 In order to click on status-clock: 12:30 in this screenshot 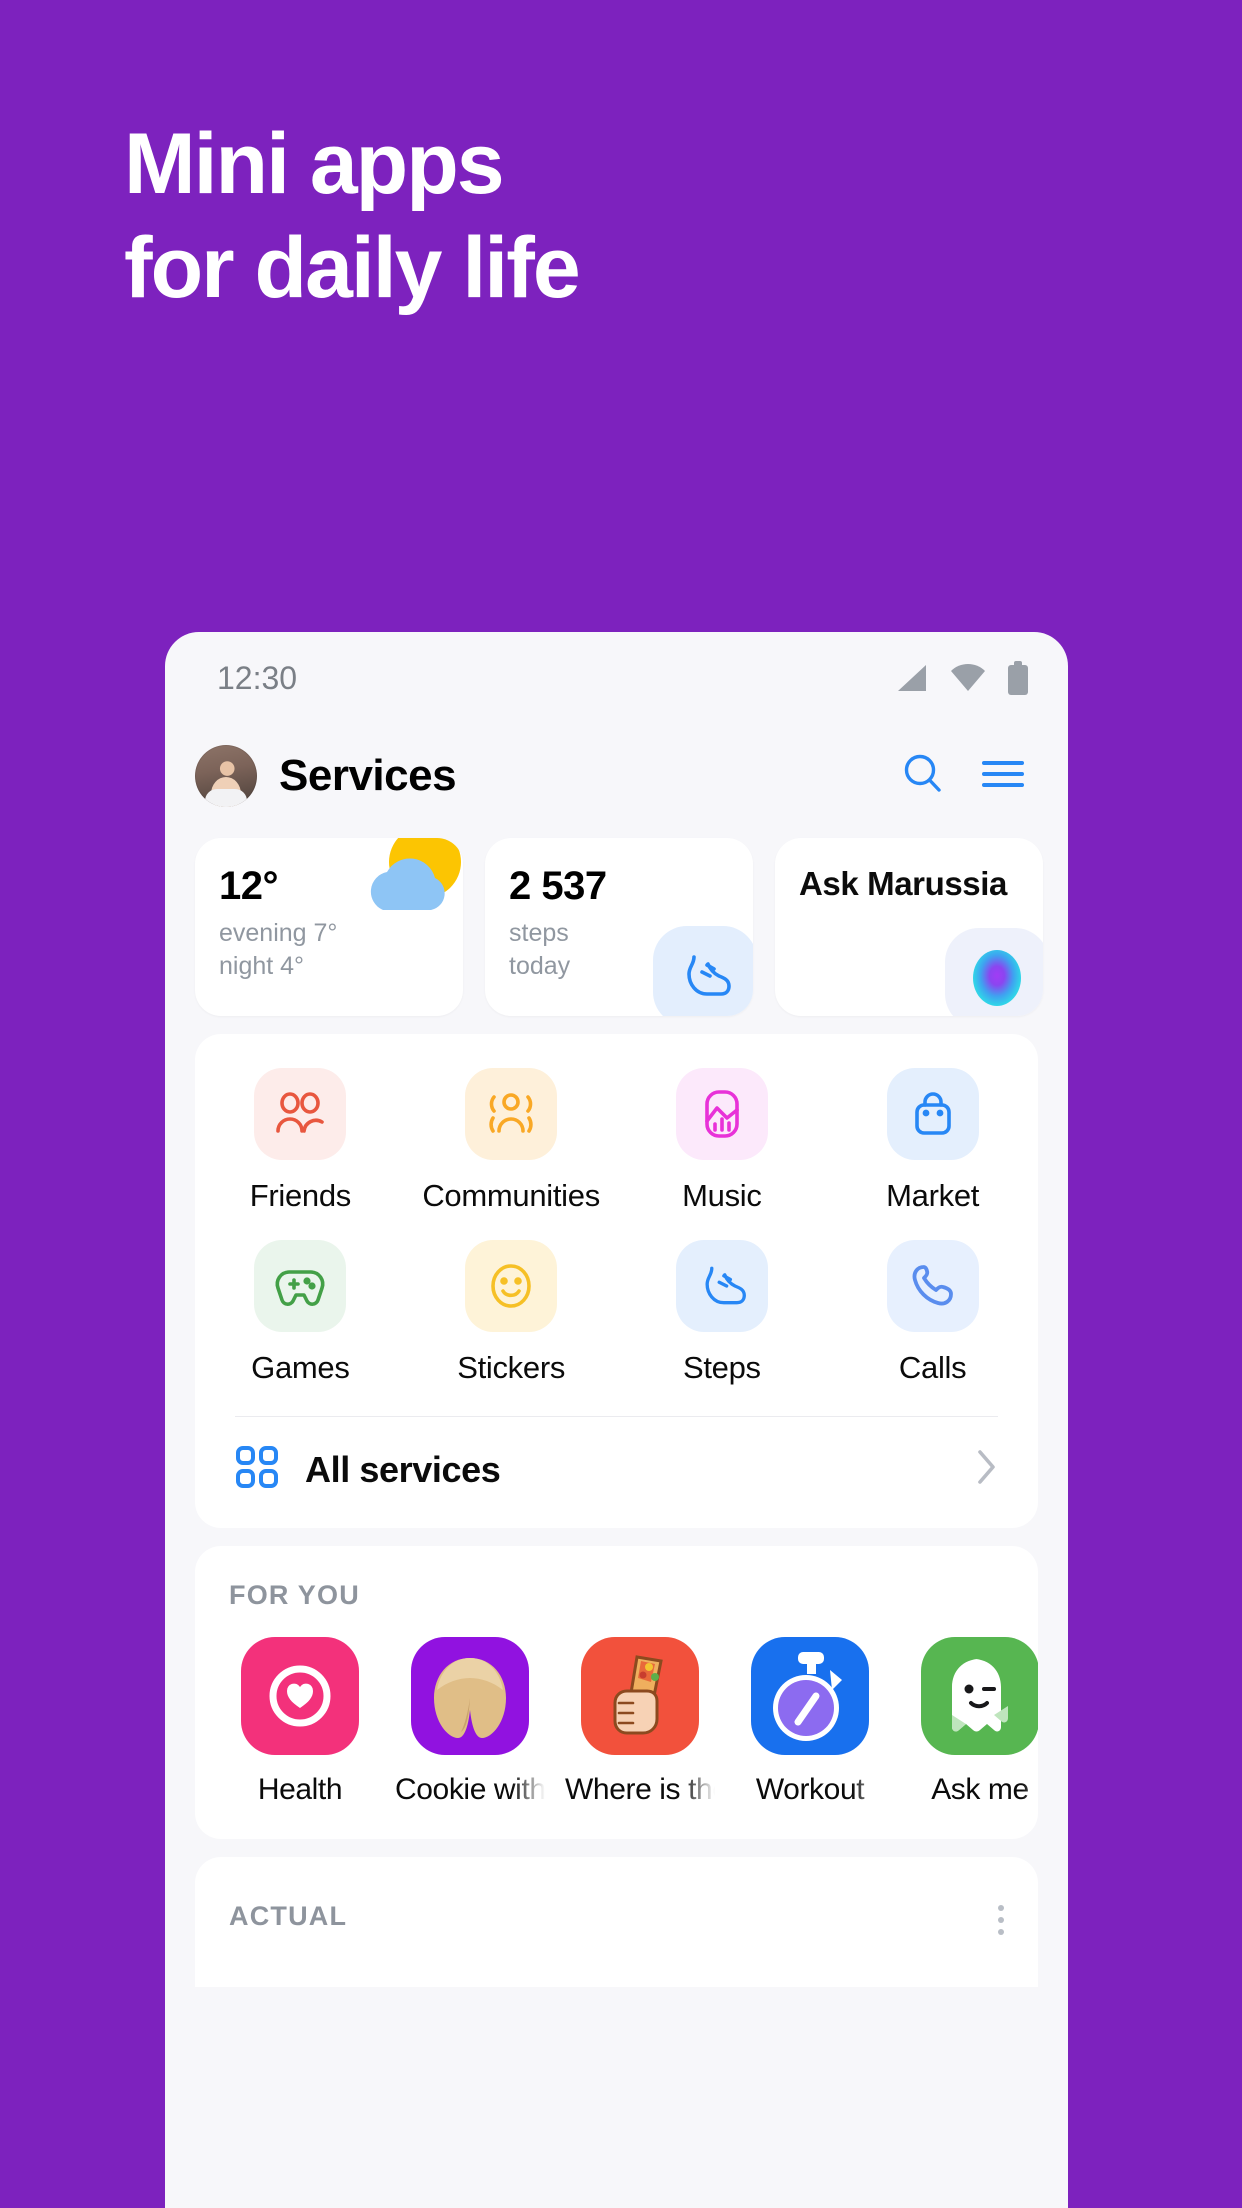, I will do `click(257, 677)`.